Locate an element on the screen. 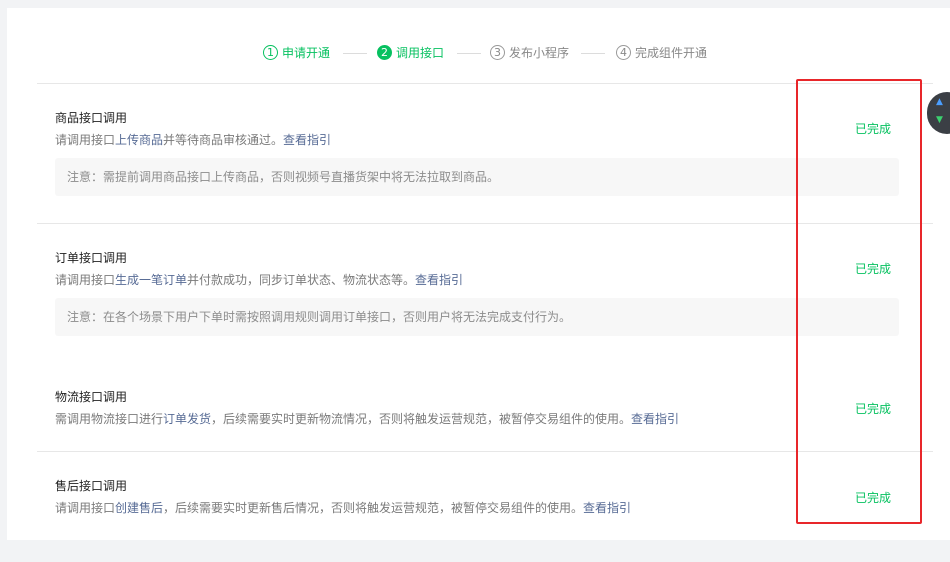  desc-text: 需调用物流接口进行 is located at coordinates (109, 419).